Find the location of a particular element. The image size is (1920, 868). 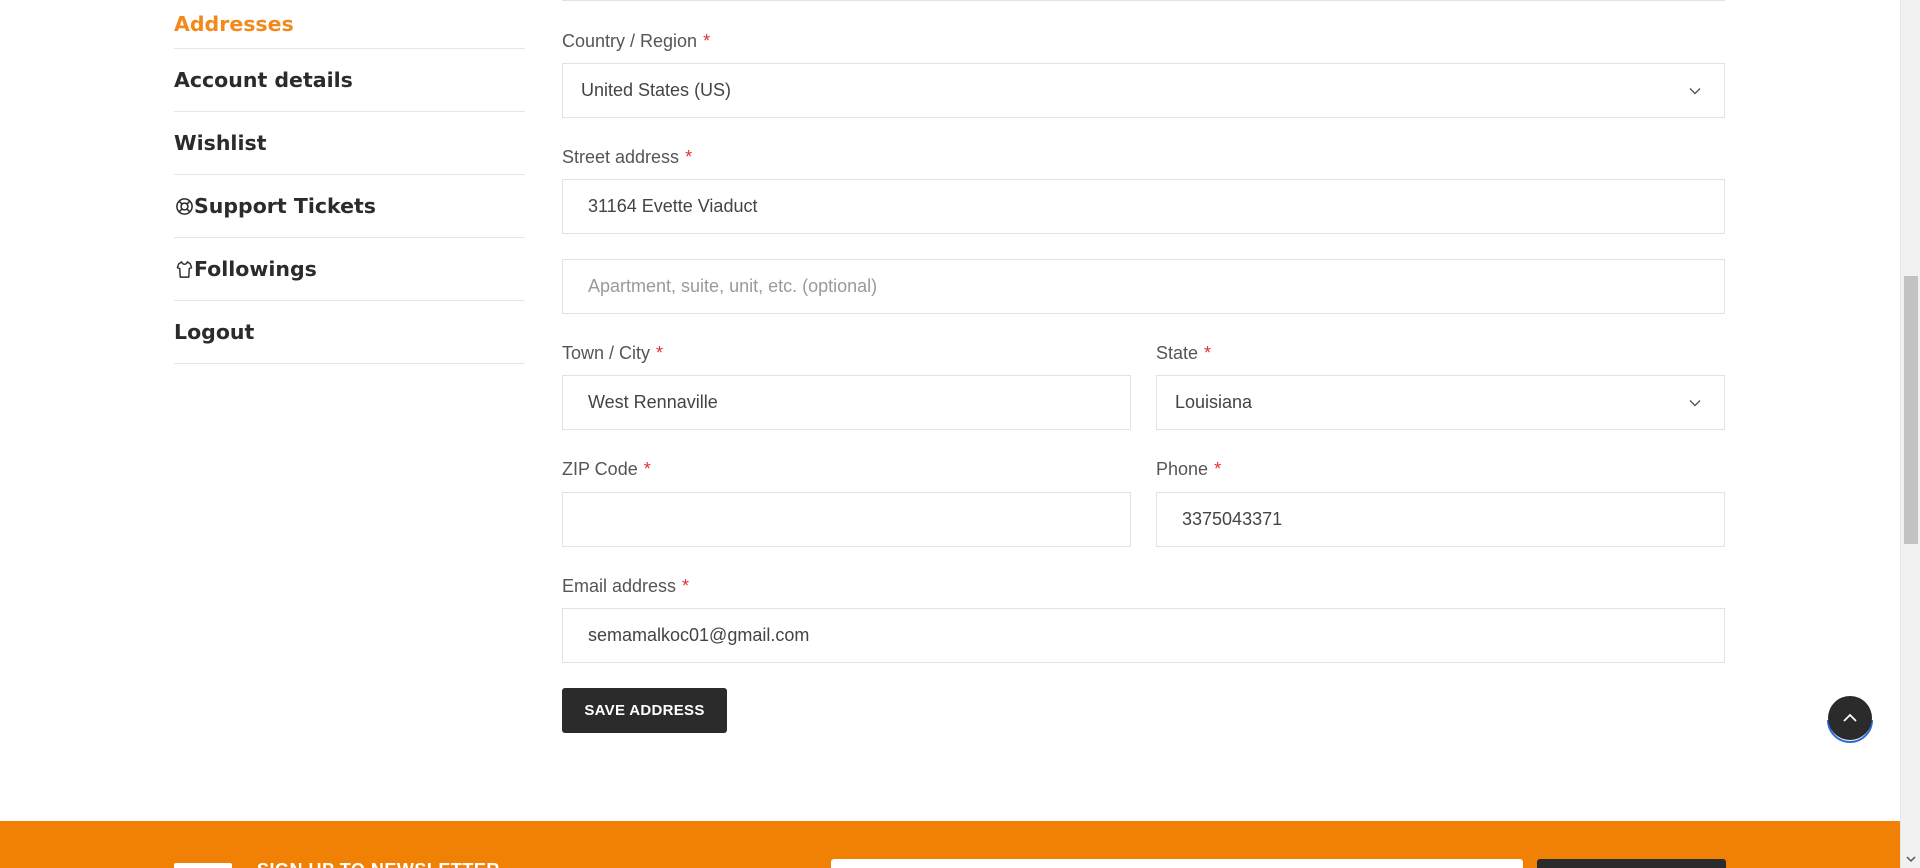

lifebuoy-icon is located at coordinates (184, 206).